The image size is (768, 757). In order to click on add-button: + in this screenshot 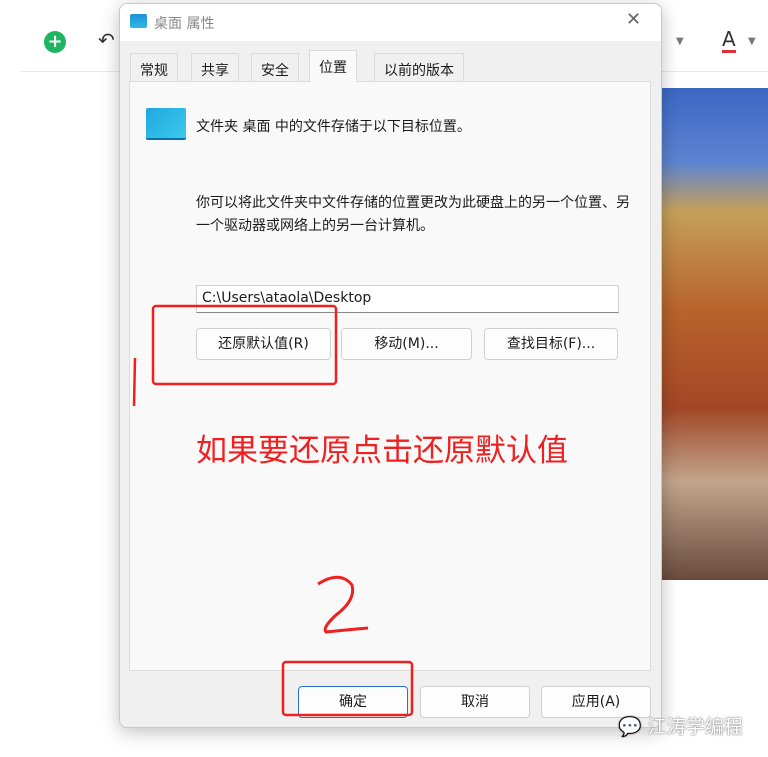, I will do `click(55, 42)`.